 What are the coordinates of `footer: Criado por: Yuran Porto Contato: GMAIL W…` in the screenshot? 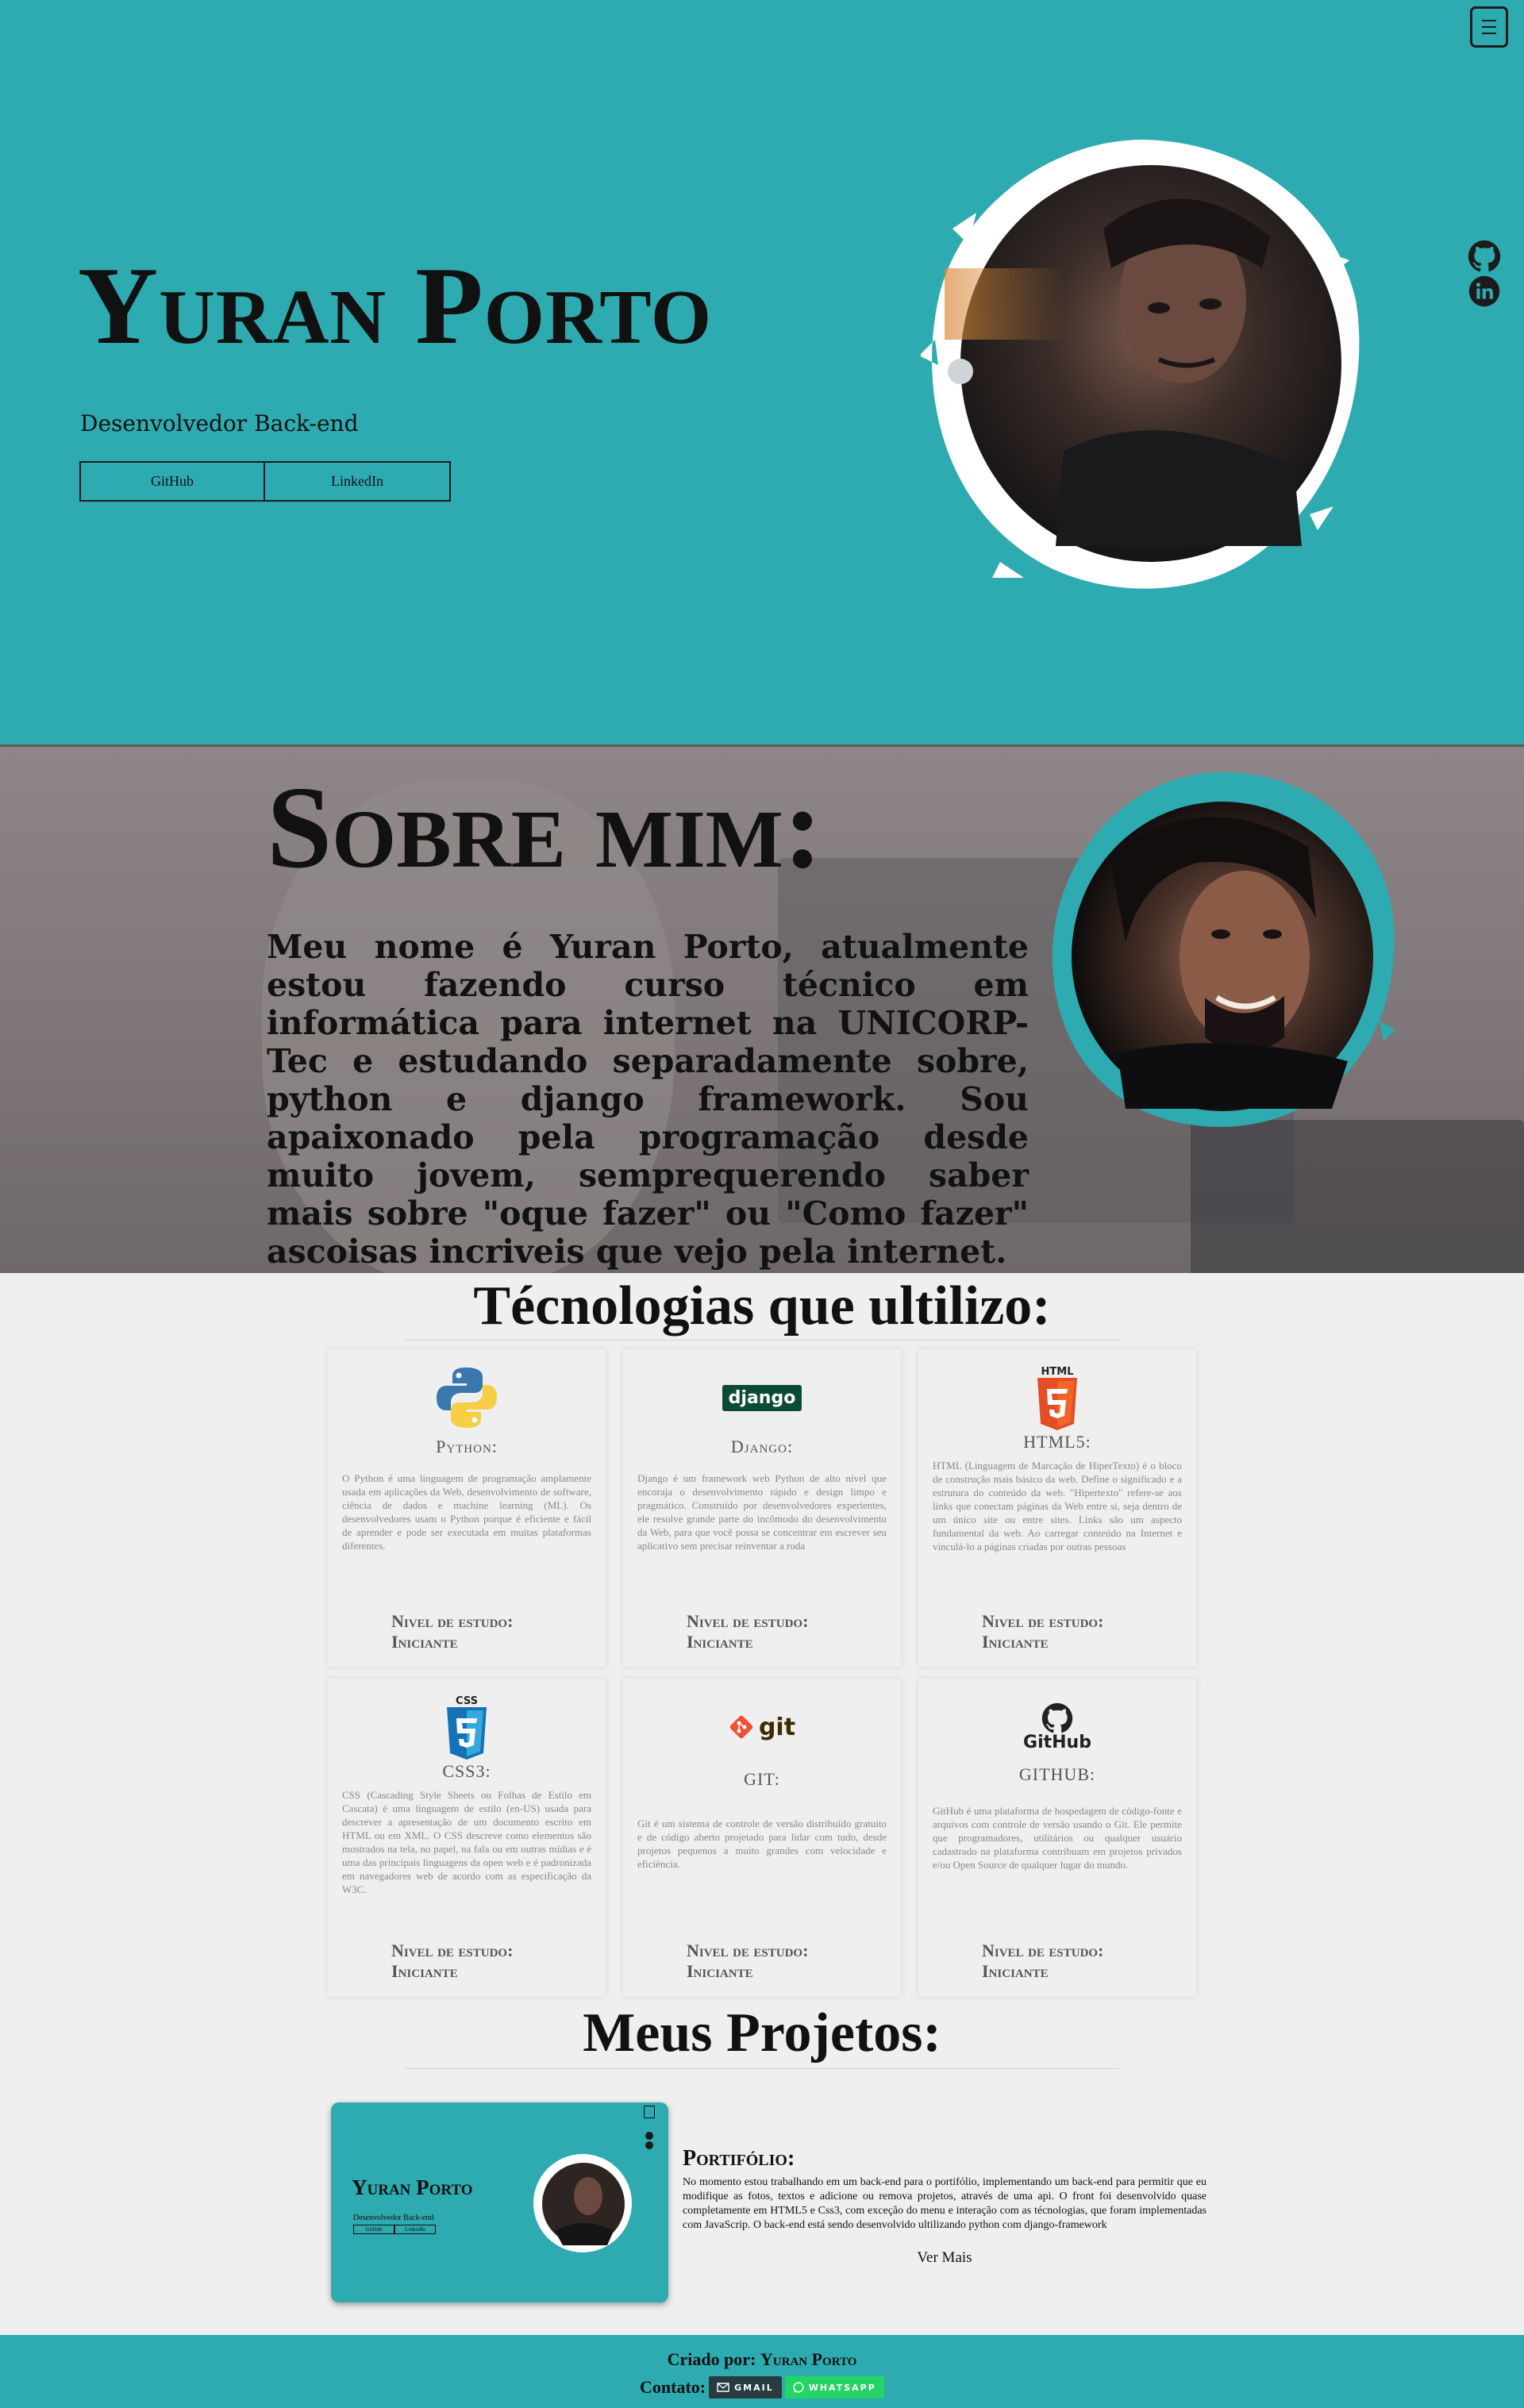 It's located at (762, 2371).